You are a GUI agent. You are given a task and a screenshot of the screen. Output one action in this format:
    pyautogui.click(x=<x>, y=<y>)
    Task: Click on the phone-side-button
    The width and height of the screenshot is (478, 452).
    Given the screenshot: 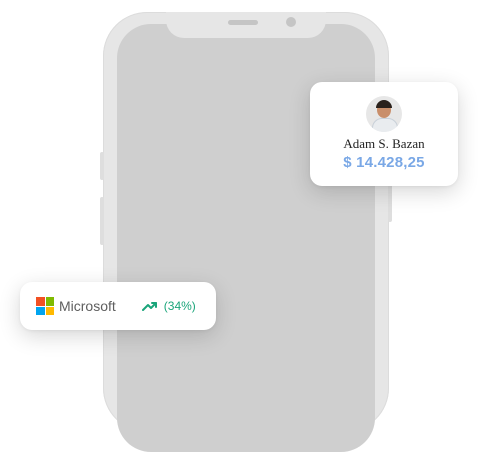 What is the action you would take?
    pyautogui.click(x=102, y=166)
    